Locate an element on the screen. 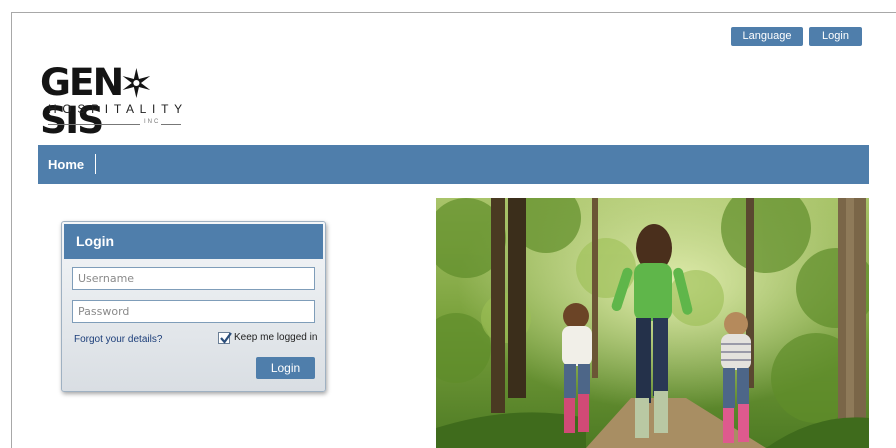 The image size is (896, 448). logo-rule-right is located at coordinates (171, 124).